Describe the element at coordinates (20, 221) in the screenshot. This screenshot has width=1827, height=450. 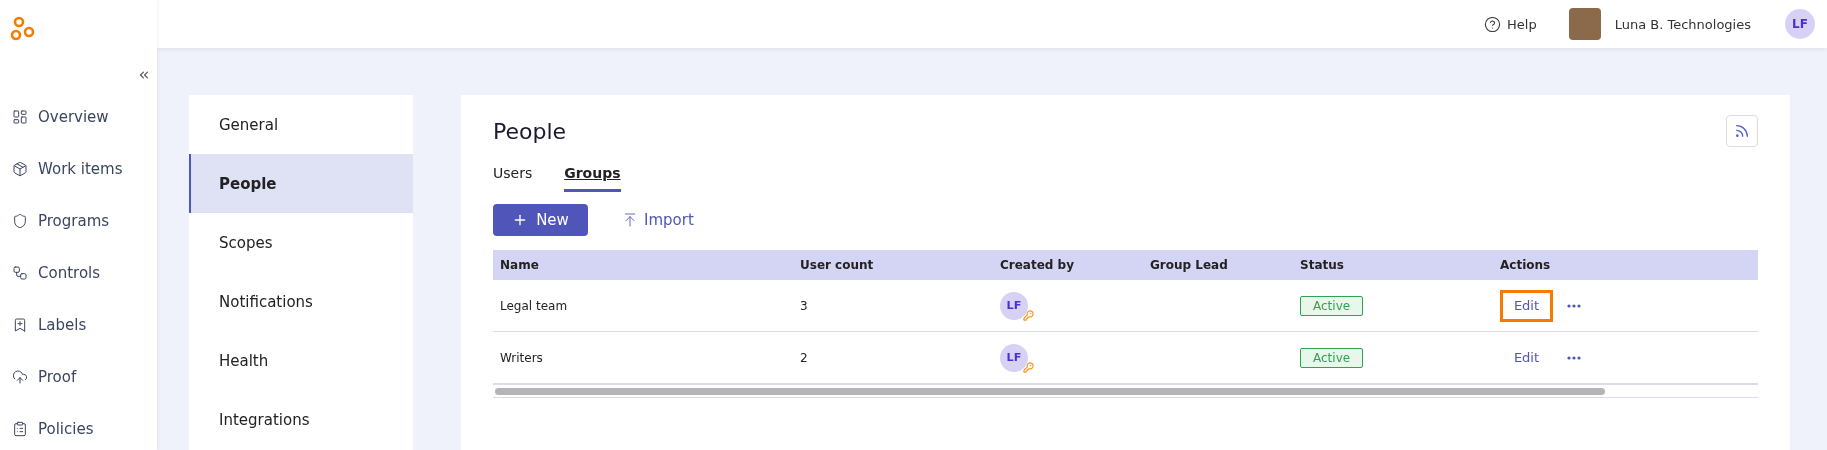
I see `shield-icon` at that location.